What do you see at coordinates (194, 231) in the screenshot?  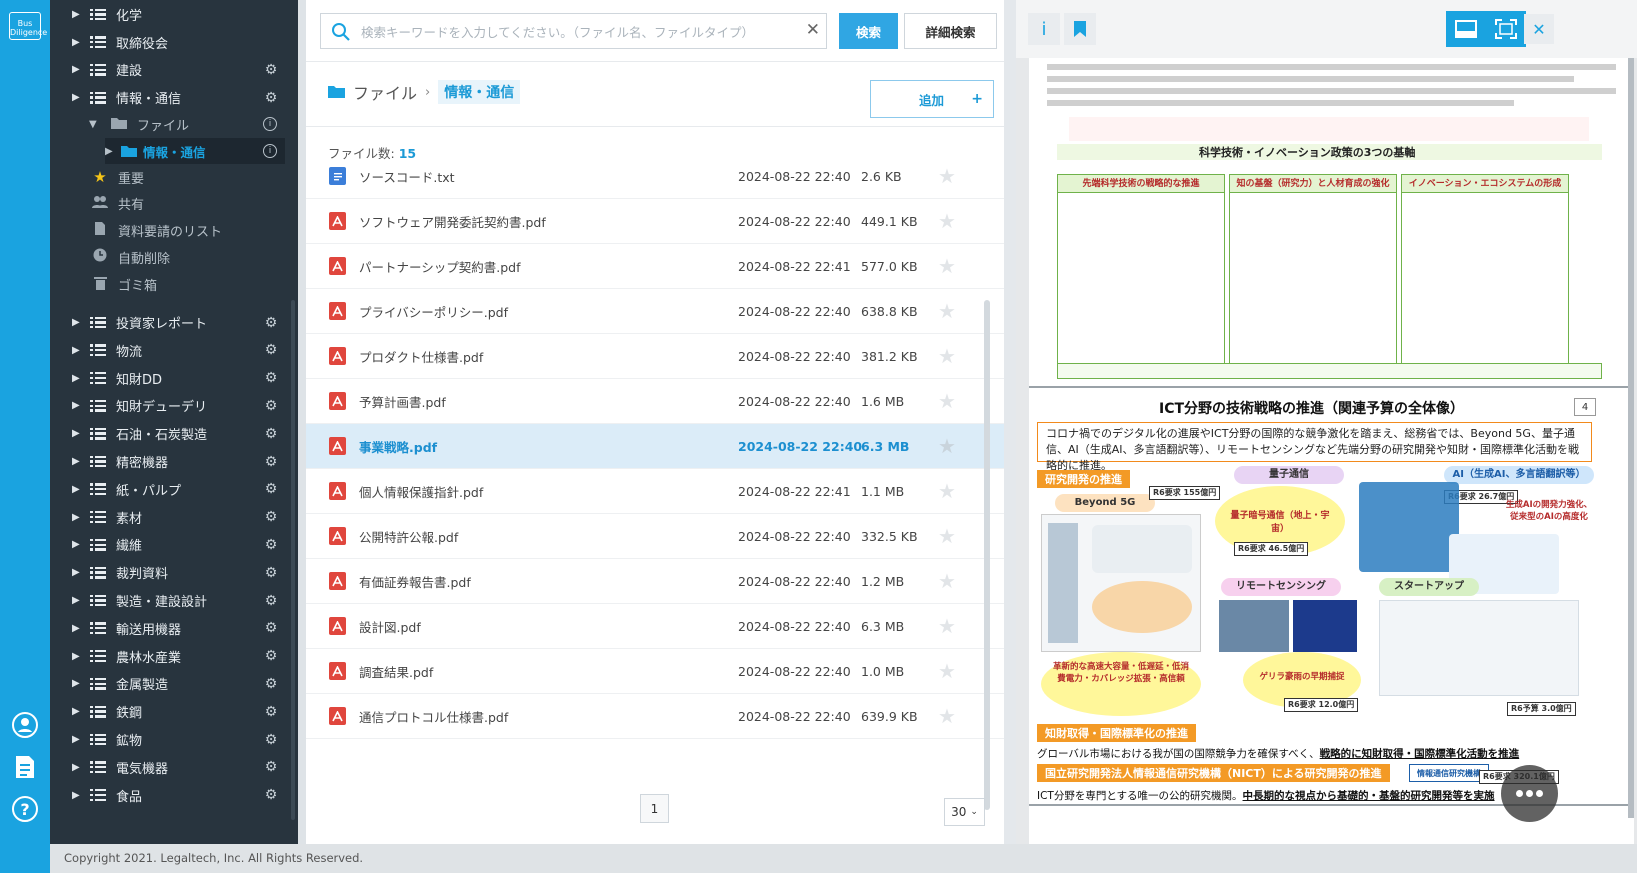 I see `sidebar-special-item: 資料要請のリスト` at bounding box center [194, 231].